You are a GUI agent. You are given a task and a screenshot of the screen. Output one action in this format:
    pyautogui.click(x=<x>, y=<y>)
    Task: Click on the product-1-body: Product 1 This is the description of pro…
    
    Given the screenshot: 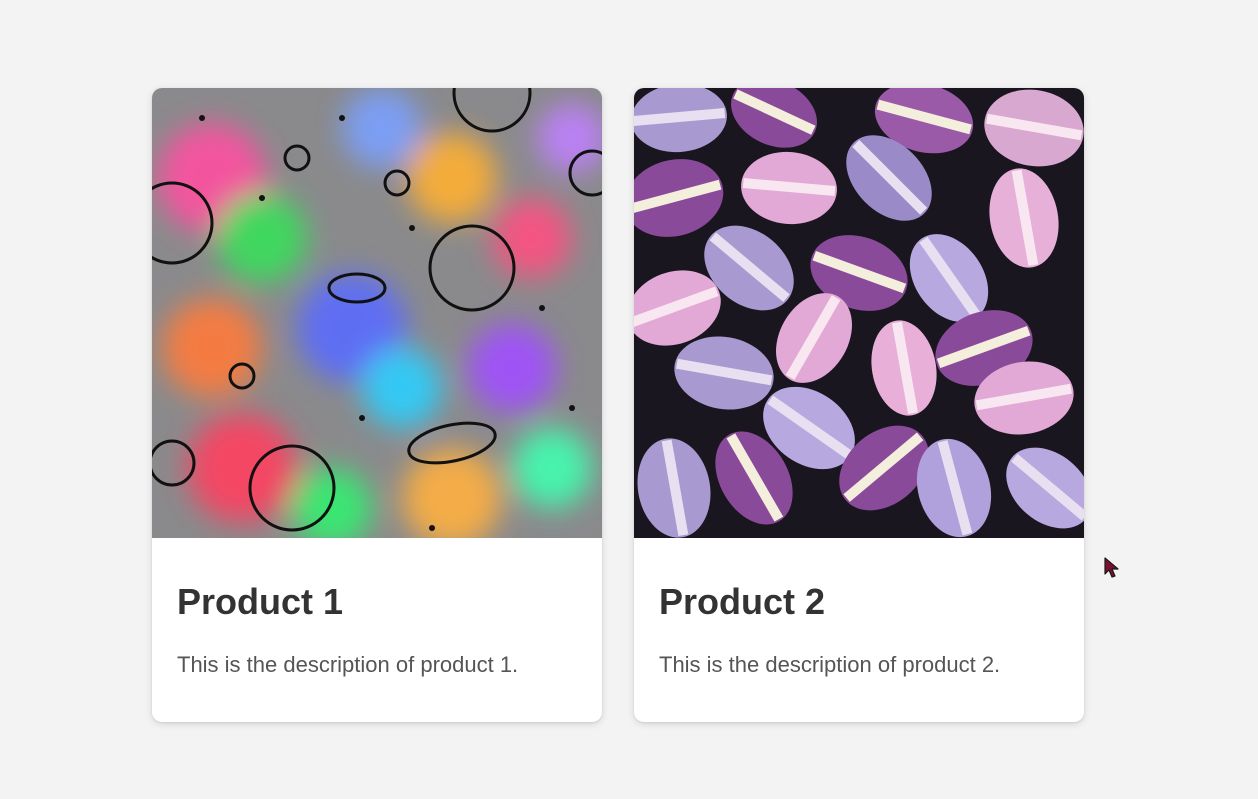 What is the action you would take?
    pyautogui.click(x=377, y=608)
    